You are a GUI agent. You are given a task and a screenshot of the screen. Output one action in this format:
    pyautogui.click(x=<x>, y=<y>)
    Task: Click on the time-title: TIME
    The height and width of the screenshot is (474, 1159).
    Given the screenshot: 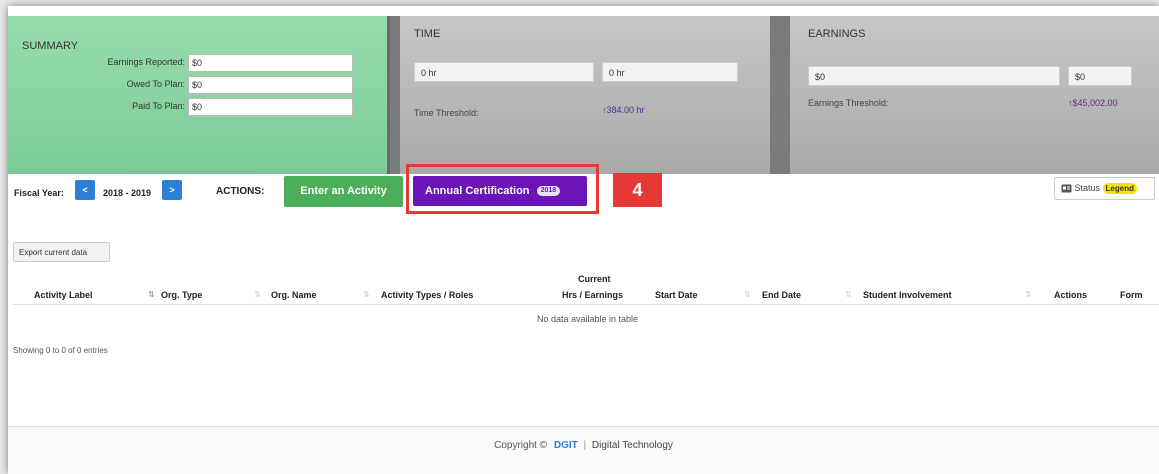 What is the action you would take?
    pyautogui.click(x=427, y=34)
    